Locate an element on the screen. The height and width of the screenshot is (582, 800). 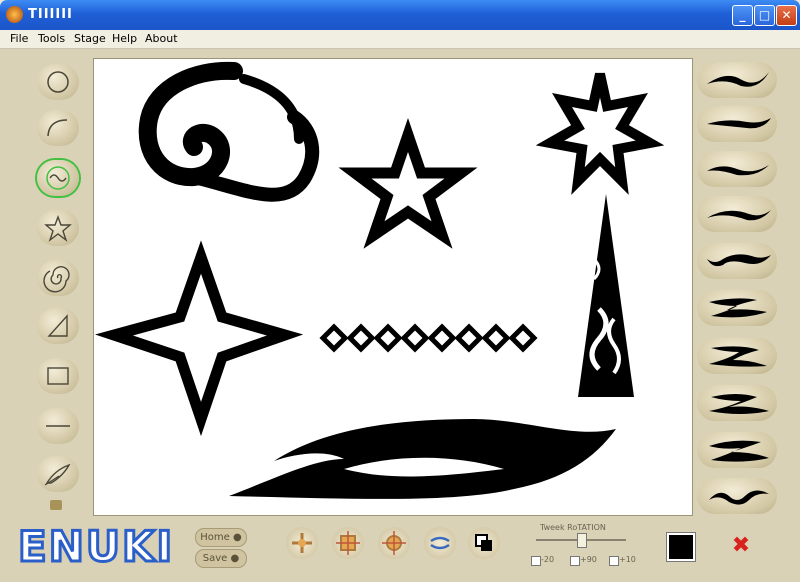
line-icon is located at coordinates (58, 426).